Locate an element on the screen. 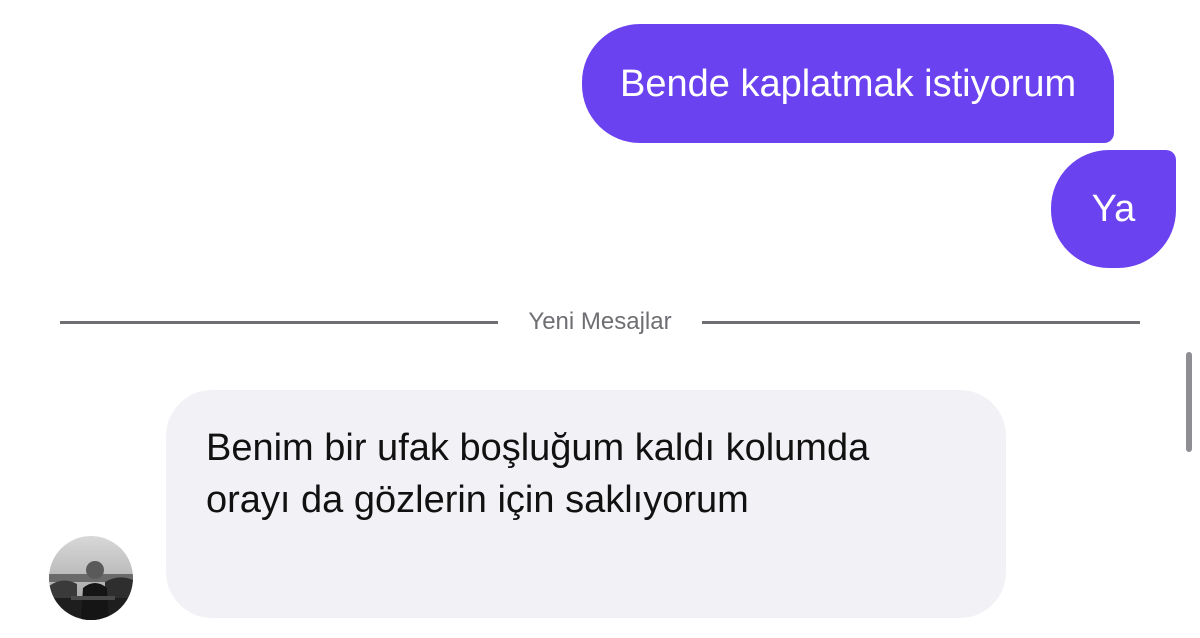 The height and width of the screenshot is (638, 1200). outgoing-message-bubble: Bende kaplatmak istiyorum is located at coordinates (848, 83).